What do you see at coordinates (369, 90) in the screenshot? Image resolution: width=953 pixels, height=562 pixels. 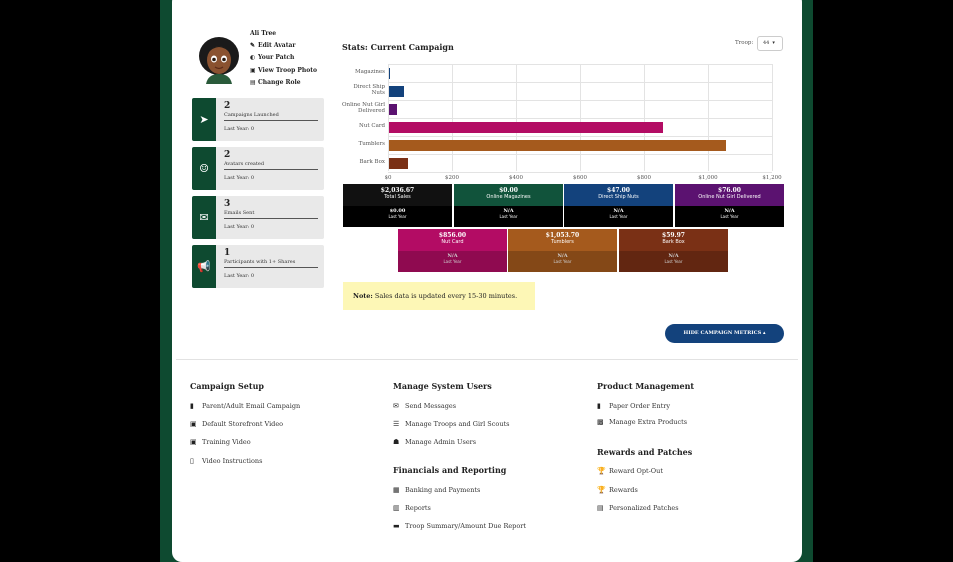 I see `chart-category-label: Direct Ship Nuts` at bounding box center [369, 90].